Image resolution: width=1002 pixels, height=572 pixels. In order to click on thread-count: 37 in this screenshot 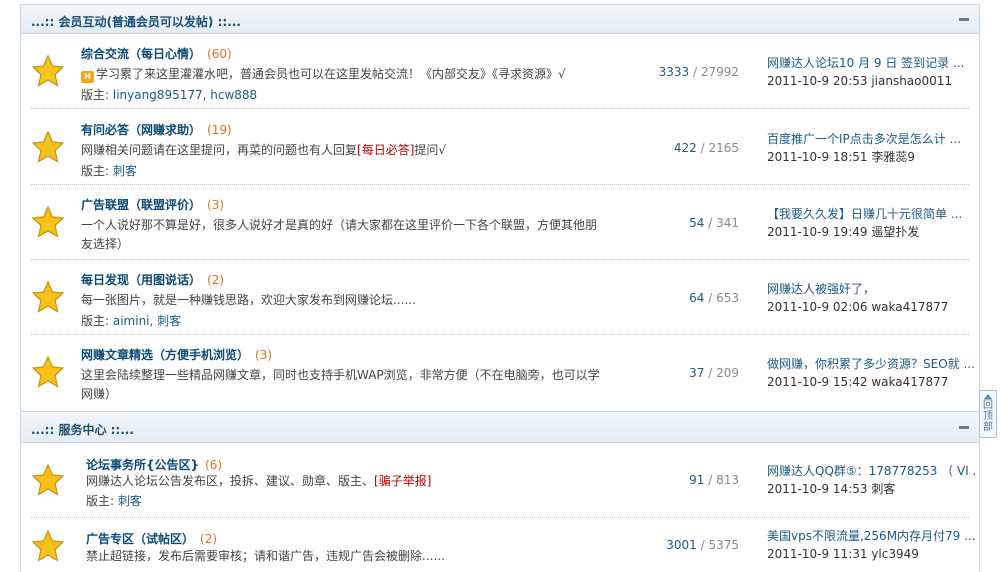, I will do `click(697, 373)`.